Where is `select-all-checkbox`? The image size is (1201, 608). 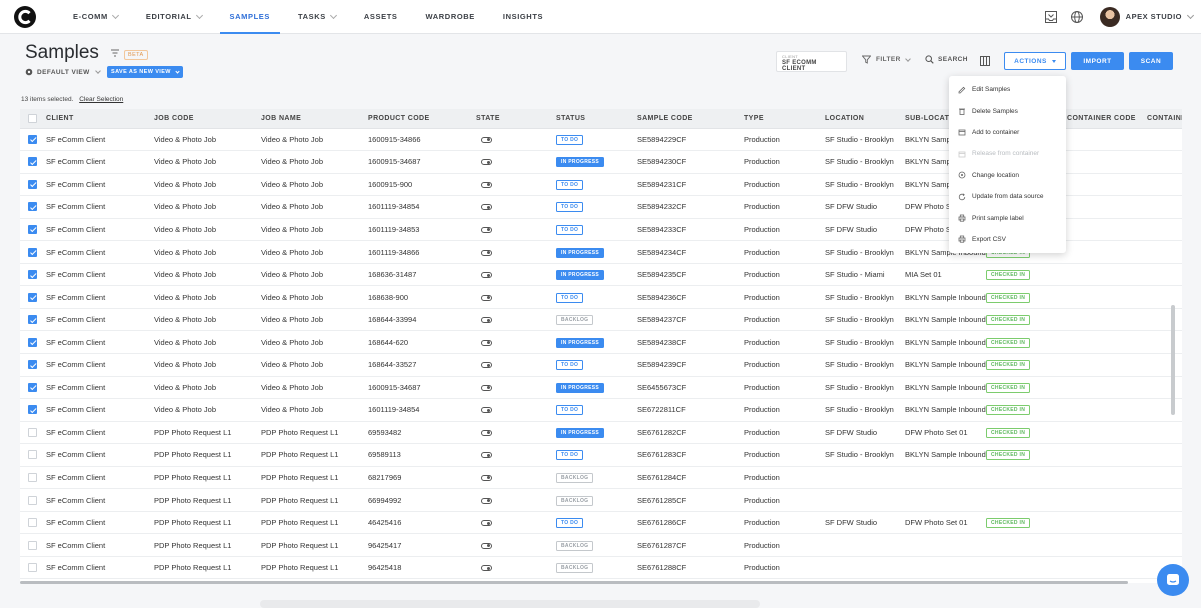
select-all-checkbox is located at coordinates (32, 118).